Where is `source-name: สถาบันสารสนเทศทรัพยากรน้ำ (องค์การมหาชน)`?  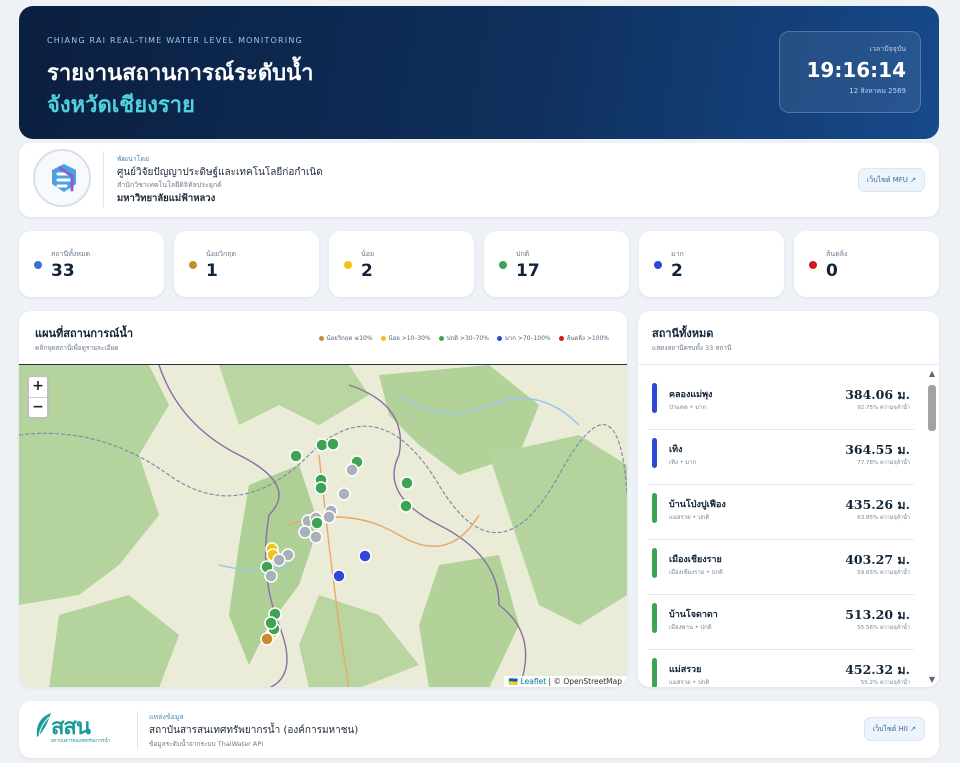
source-name: สถาบันสารสนเทศทรัพยากรน้ำ (องค์การมหาชน) is located at coordinates (254, 730).